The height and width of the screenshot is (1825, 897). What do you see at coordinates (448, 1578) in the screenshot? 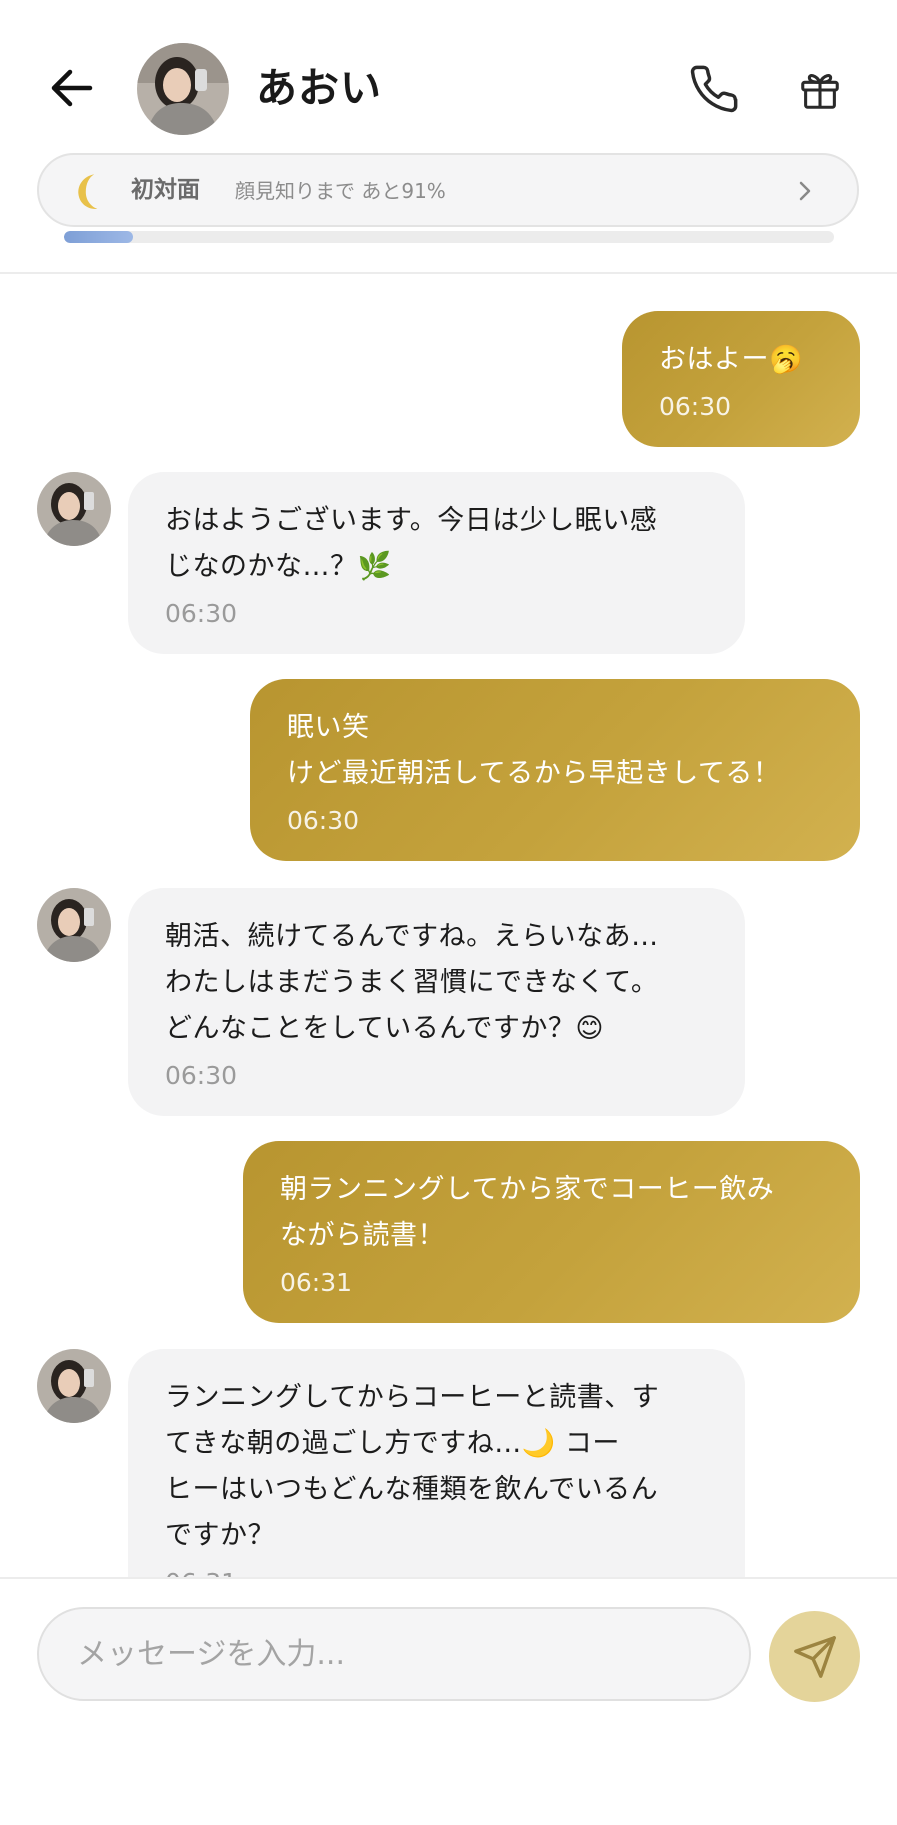
I see `composer-divider` at bounding box center [448, 1578].